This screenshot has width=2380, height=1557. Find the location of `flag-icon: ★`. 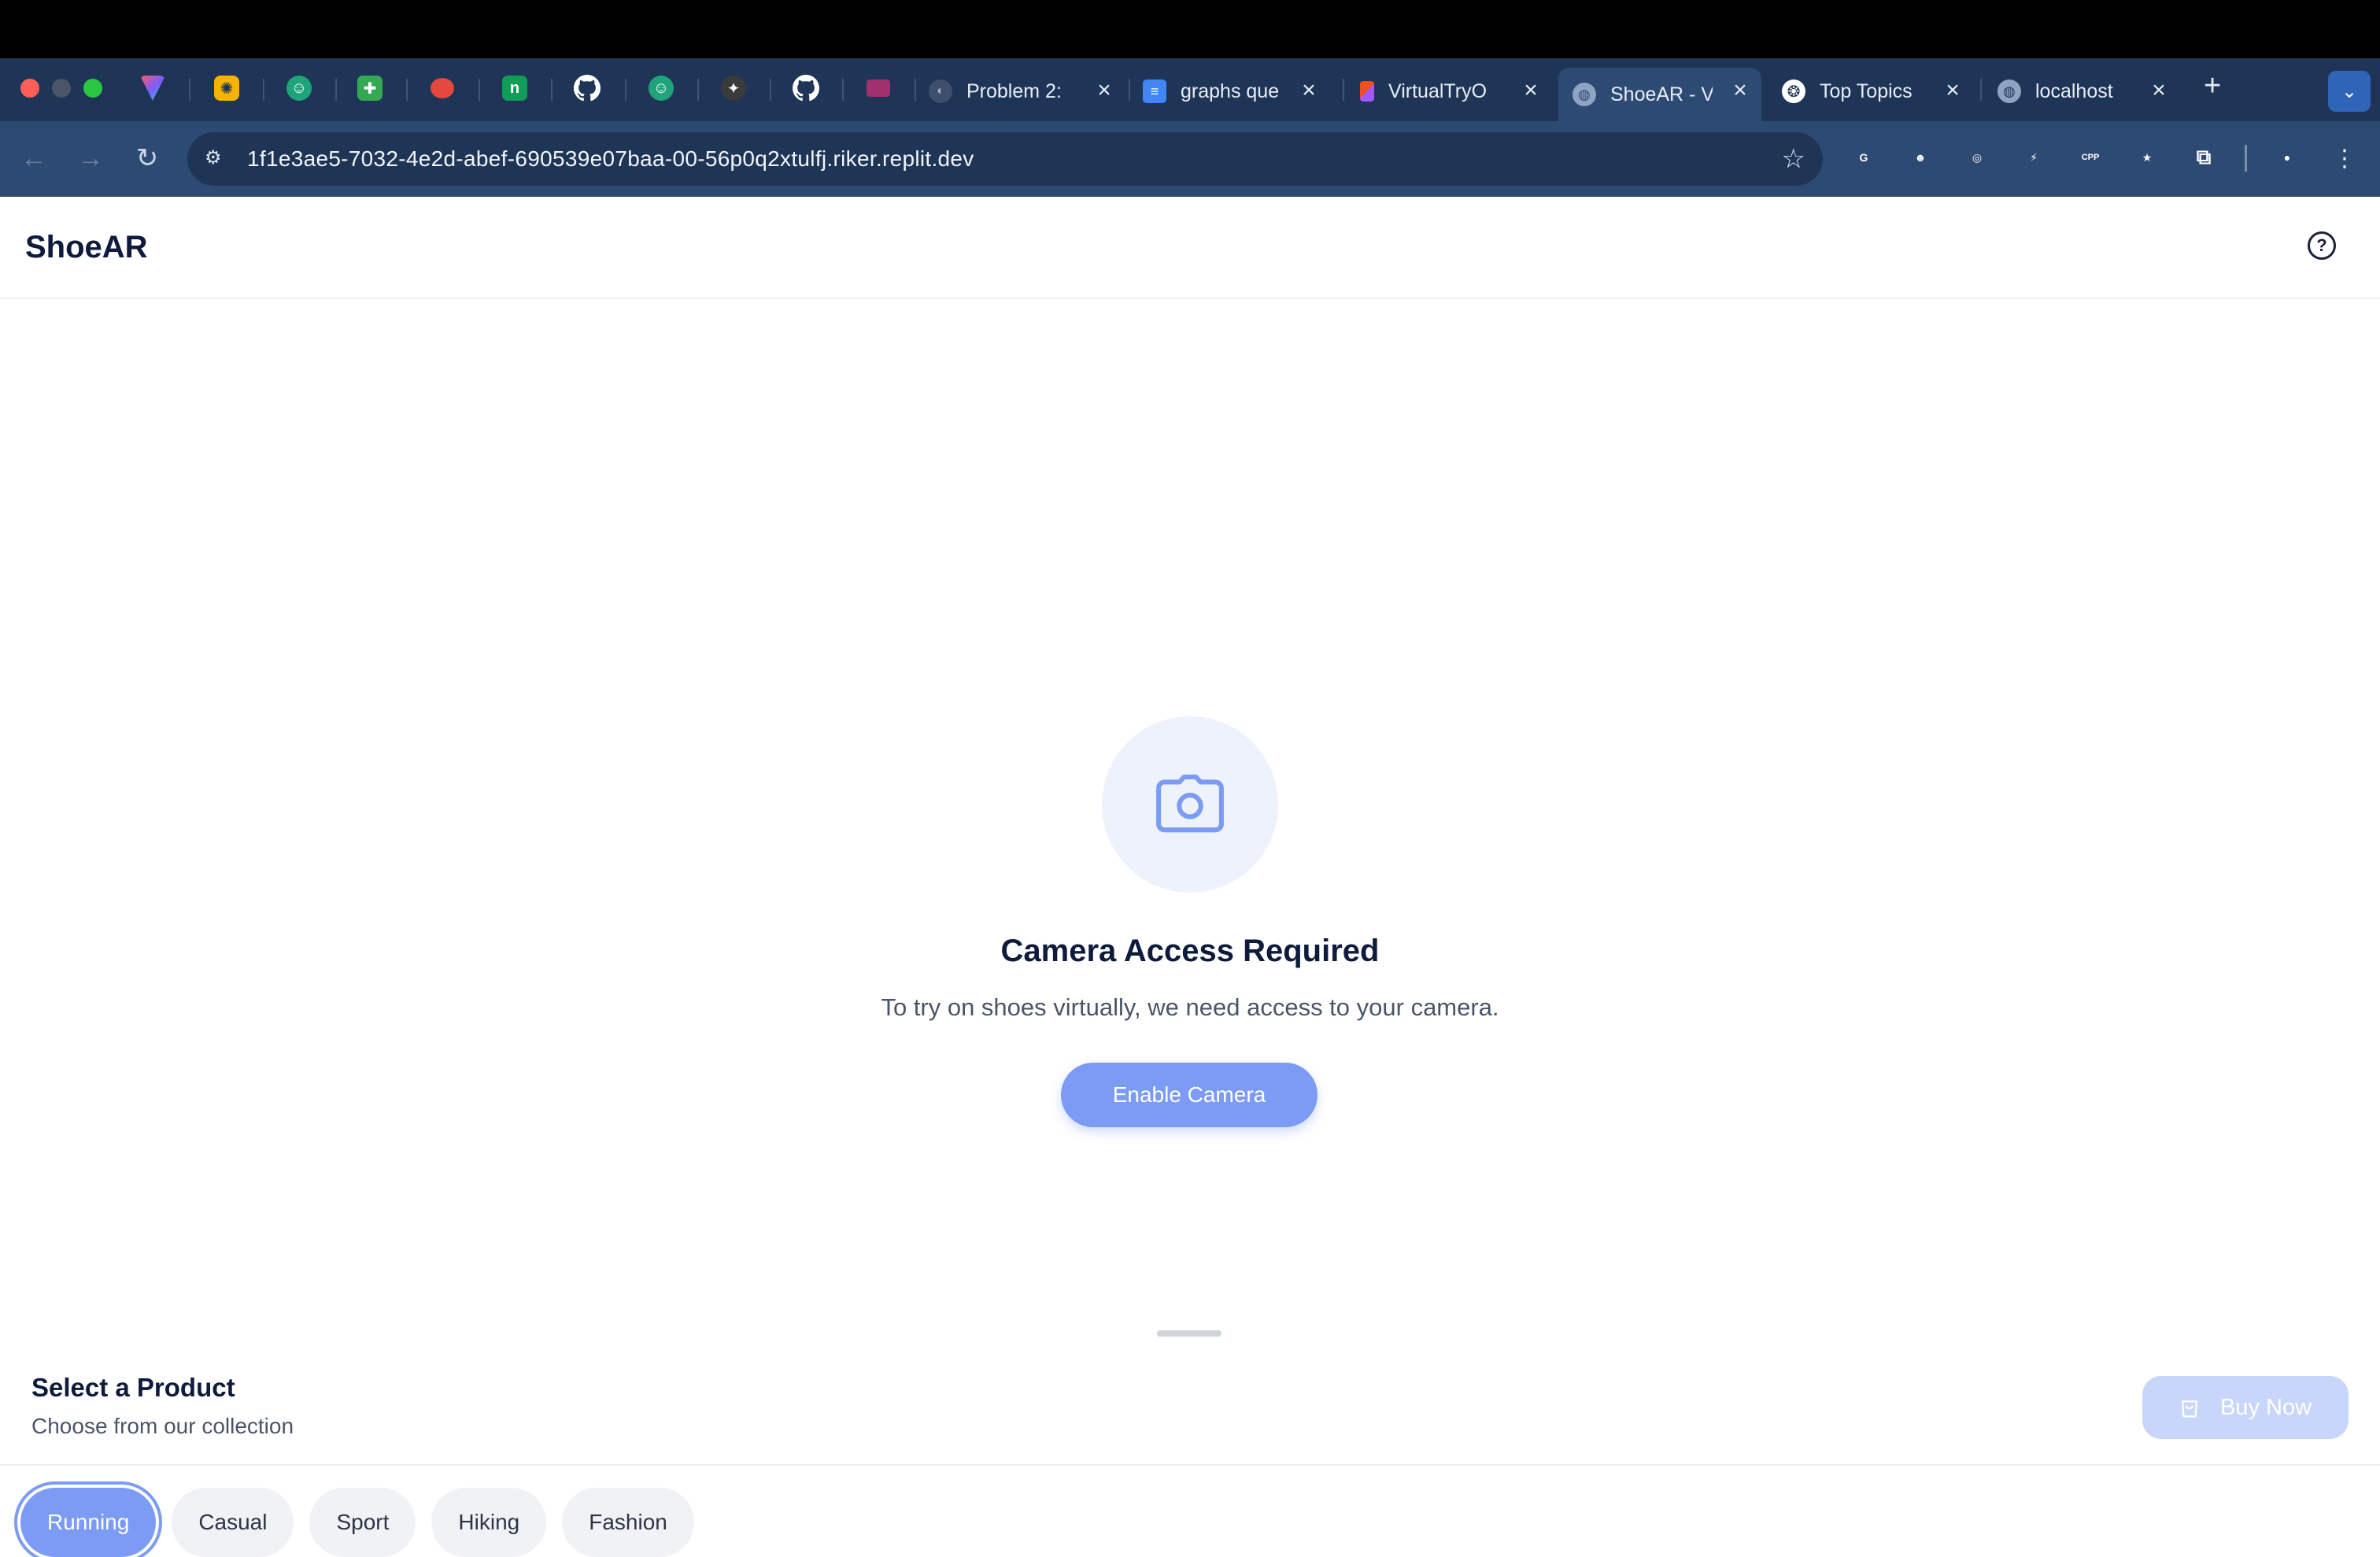

flag-icon: ★ is located at coordinates (2147, 157).